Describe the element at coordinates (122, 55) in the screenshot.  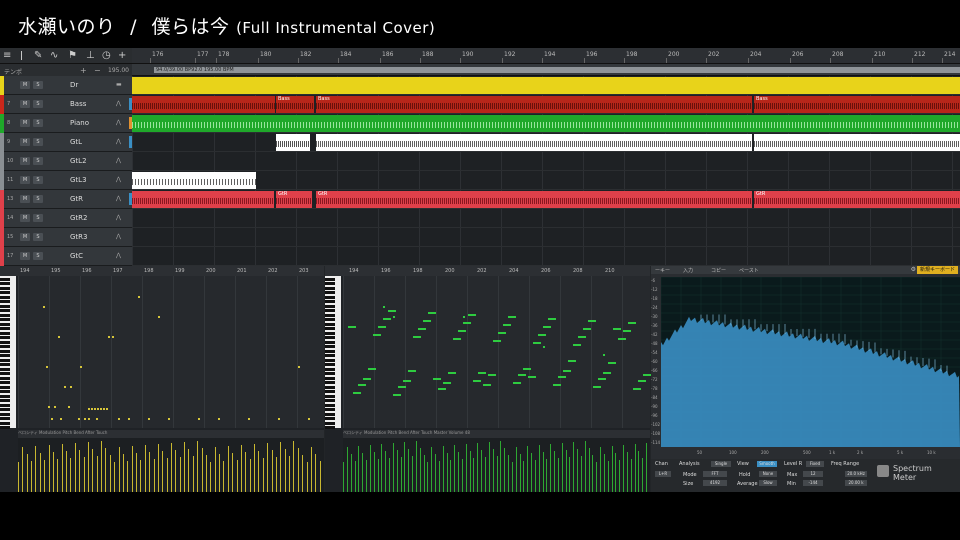
I see `add-track-icon: +` at that location.